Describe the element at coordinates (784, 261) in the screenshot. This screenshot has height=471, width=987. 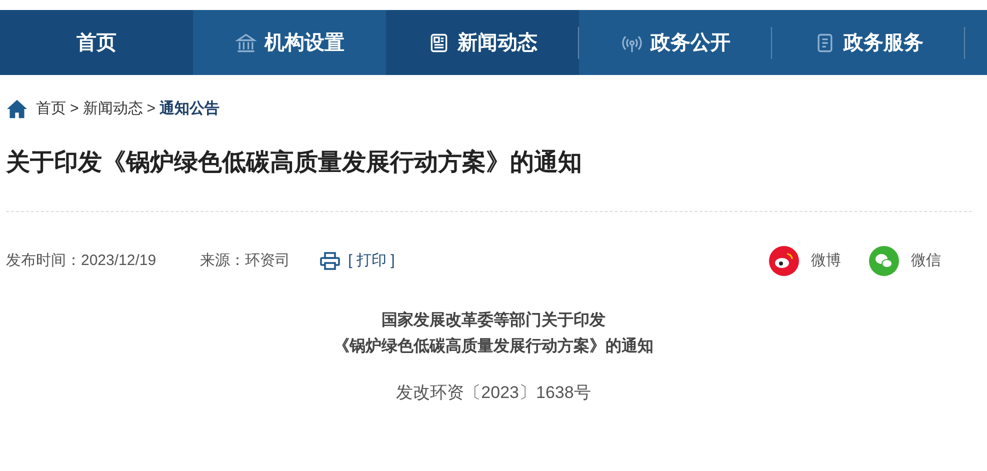
I see `weibo-icon` at that location.